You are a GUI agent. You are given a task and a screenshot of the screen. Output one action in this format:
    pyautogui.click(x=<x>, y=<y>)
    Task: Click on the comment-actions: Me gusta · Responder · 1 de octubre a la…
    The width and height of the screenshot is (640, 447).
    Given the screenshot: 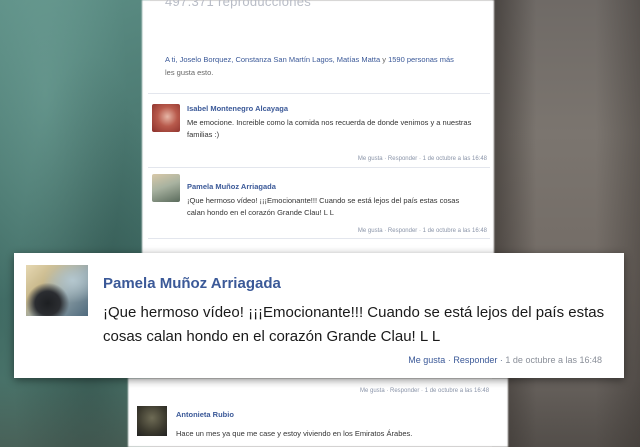 What is the action you would take?
    pyautogui.click(x=505, y=360)
    